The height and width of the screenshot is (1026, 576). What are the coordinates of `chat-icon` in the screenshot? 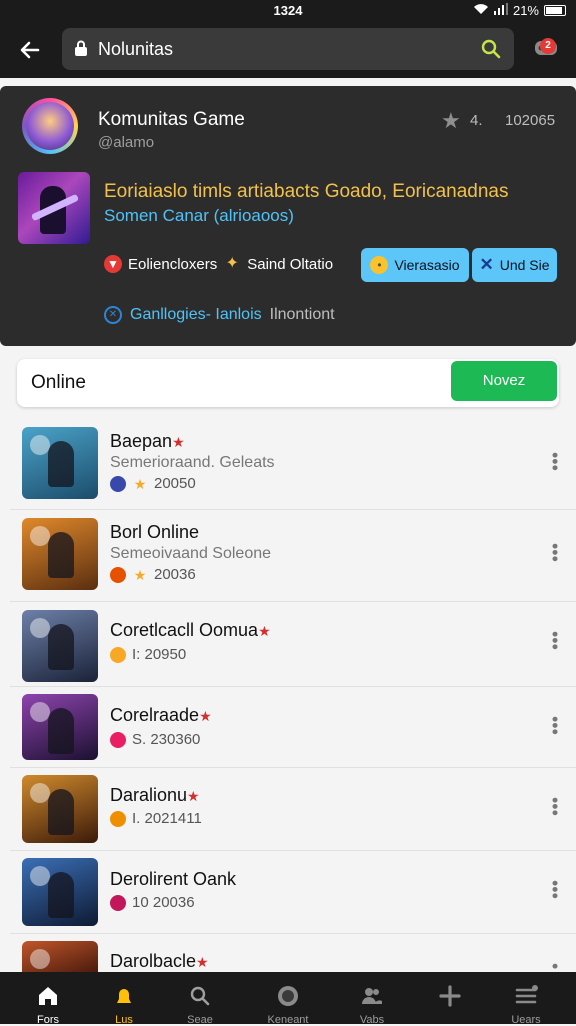 It's located at (288, 996).